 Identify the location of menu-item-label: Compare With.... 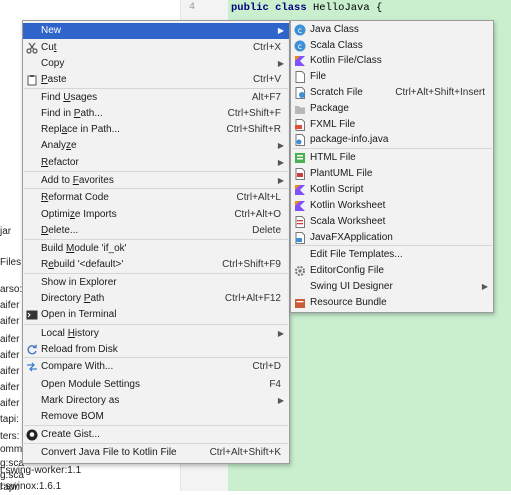
(77, 366).